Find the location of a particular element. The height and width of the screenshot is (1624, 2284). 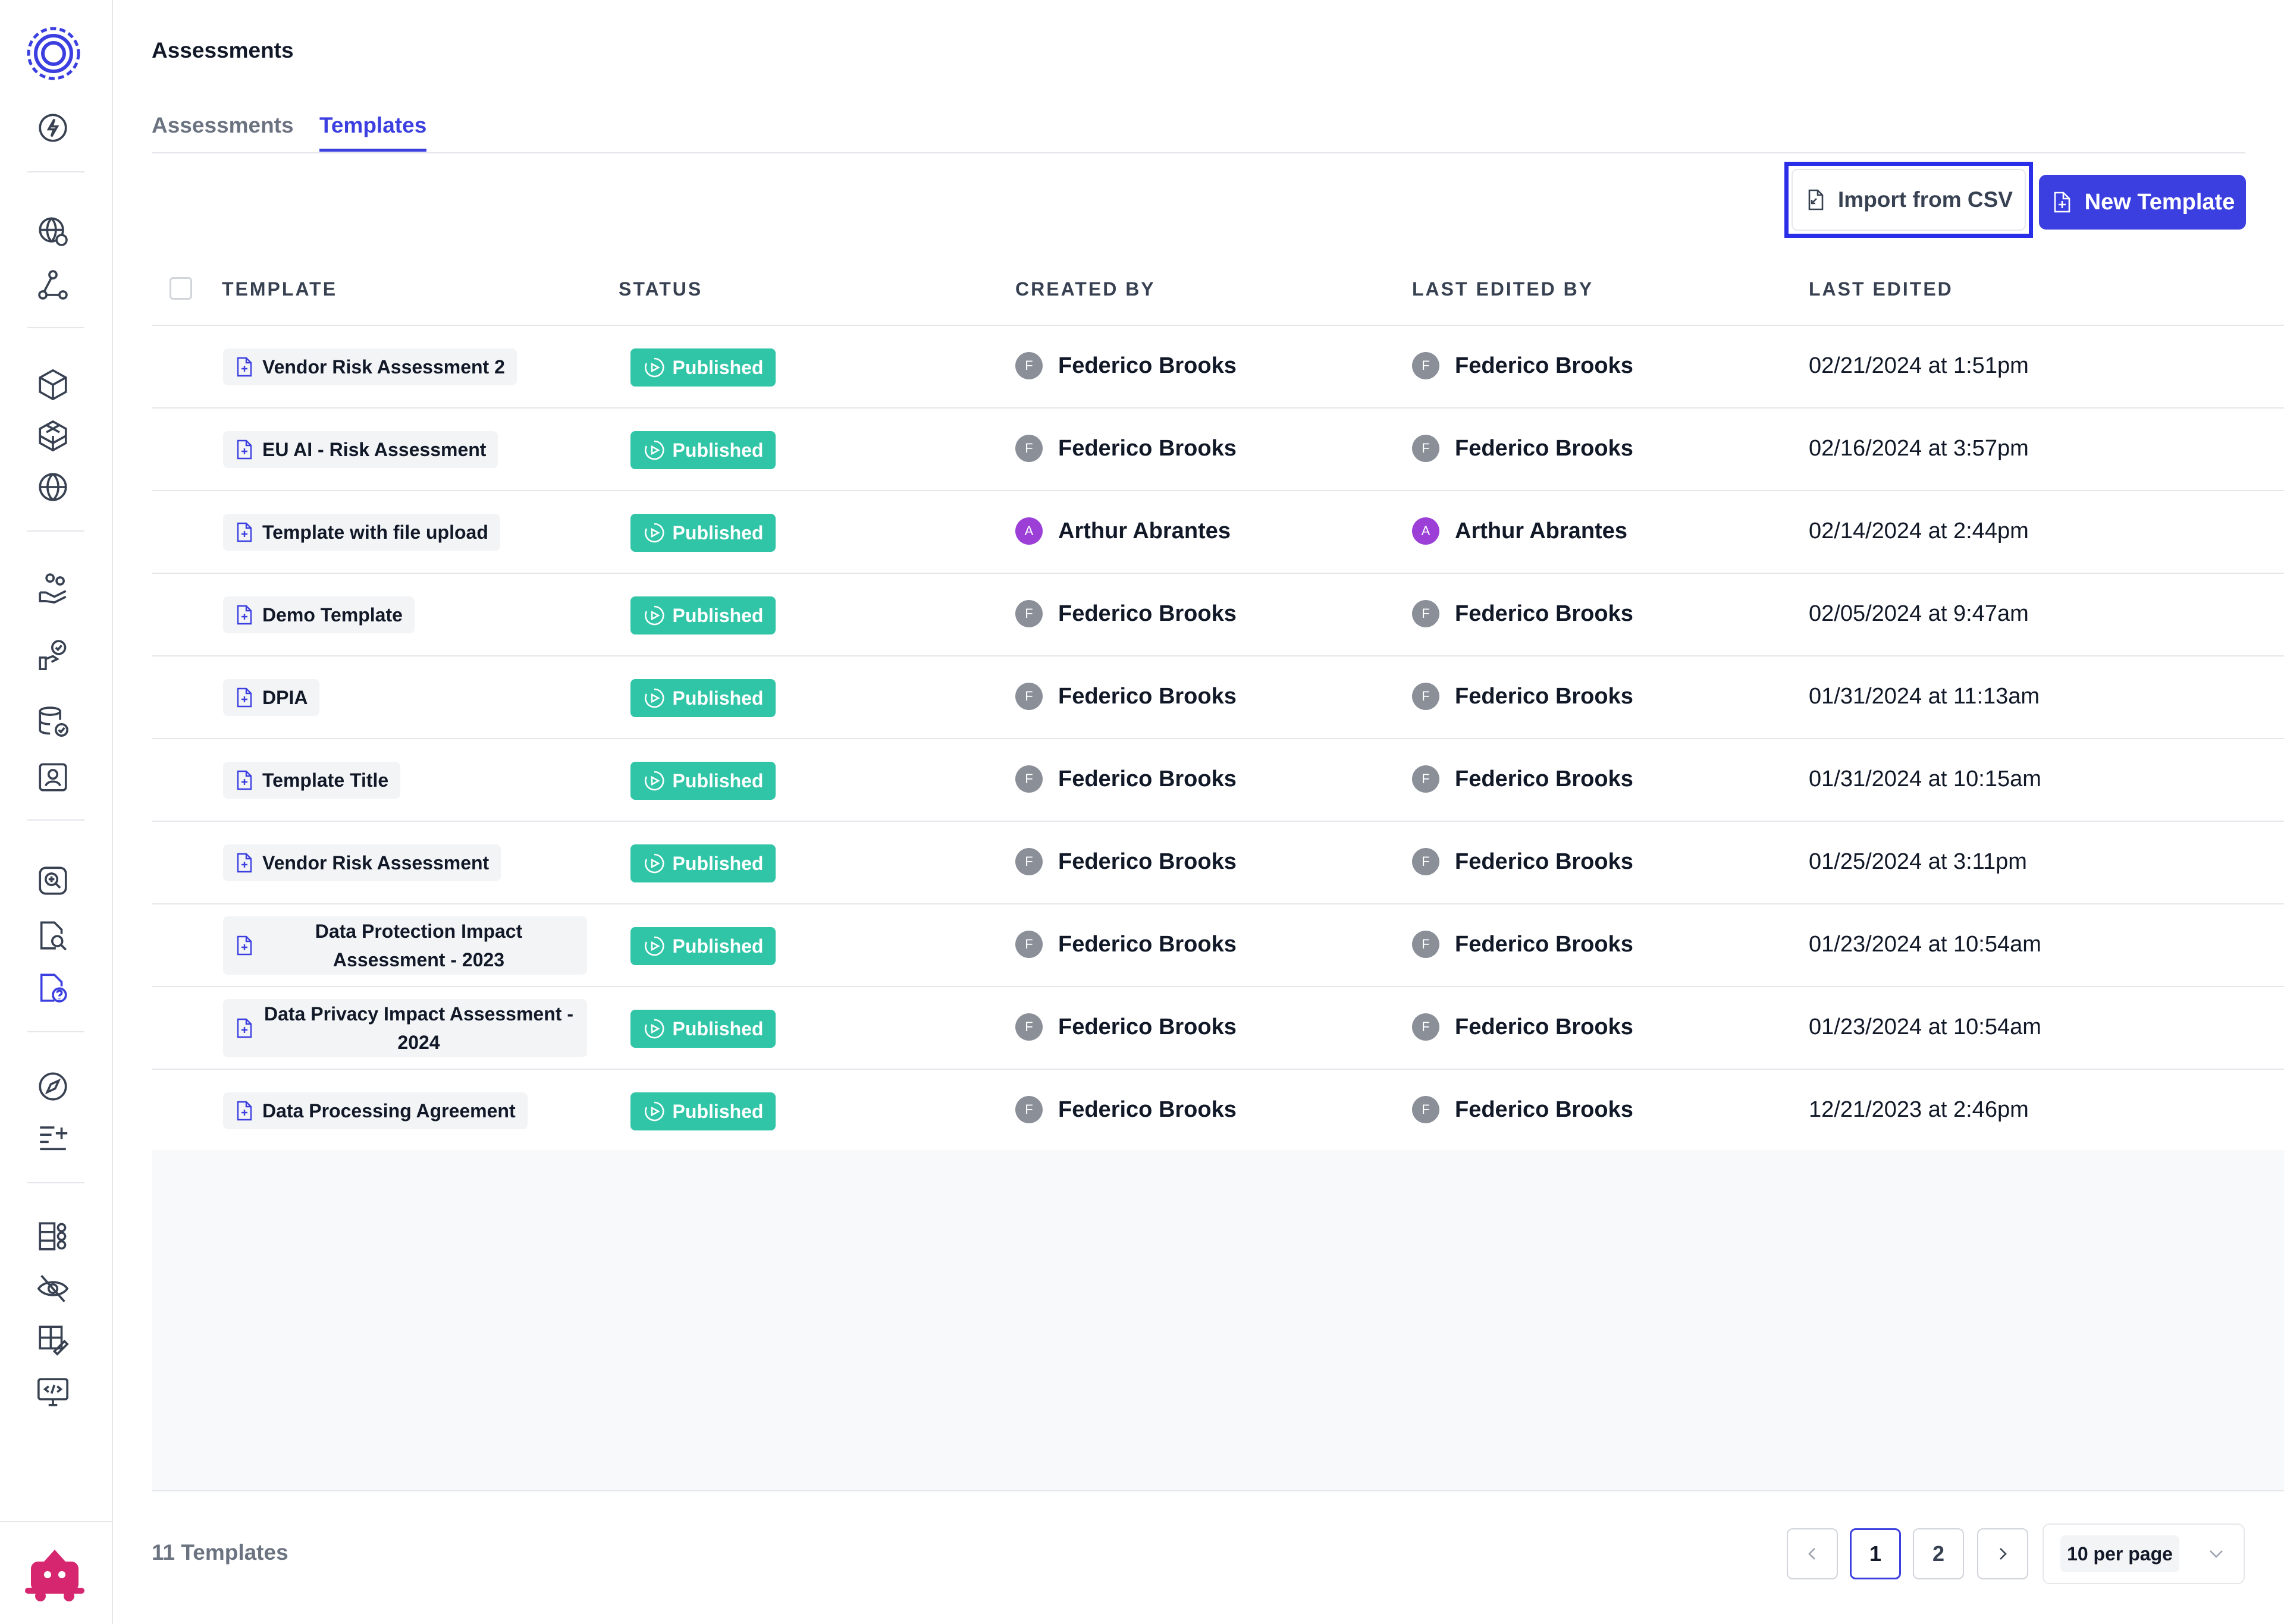

prev-page-button is located at coordinates (1813, 1554).